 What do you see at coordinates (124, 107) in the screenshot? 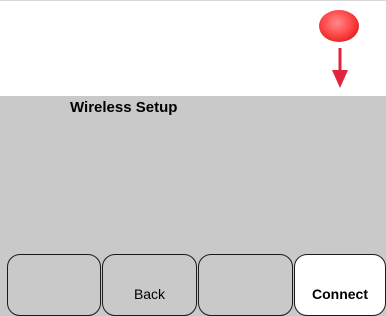
I see `screen-title: Wireless Setup` at bounding box center [124, 107].